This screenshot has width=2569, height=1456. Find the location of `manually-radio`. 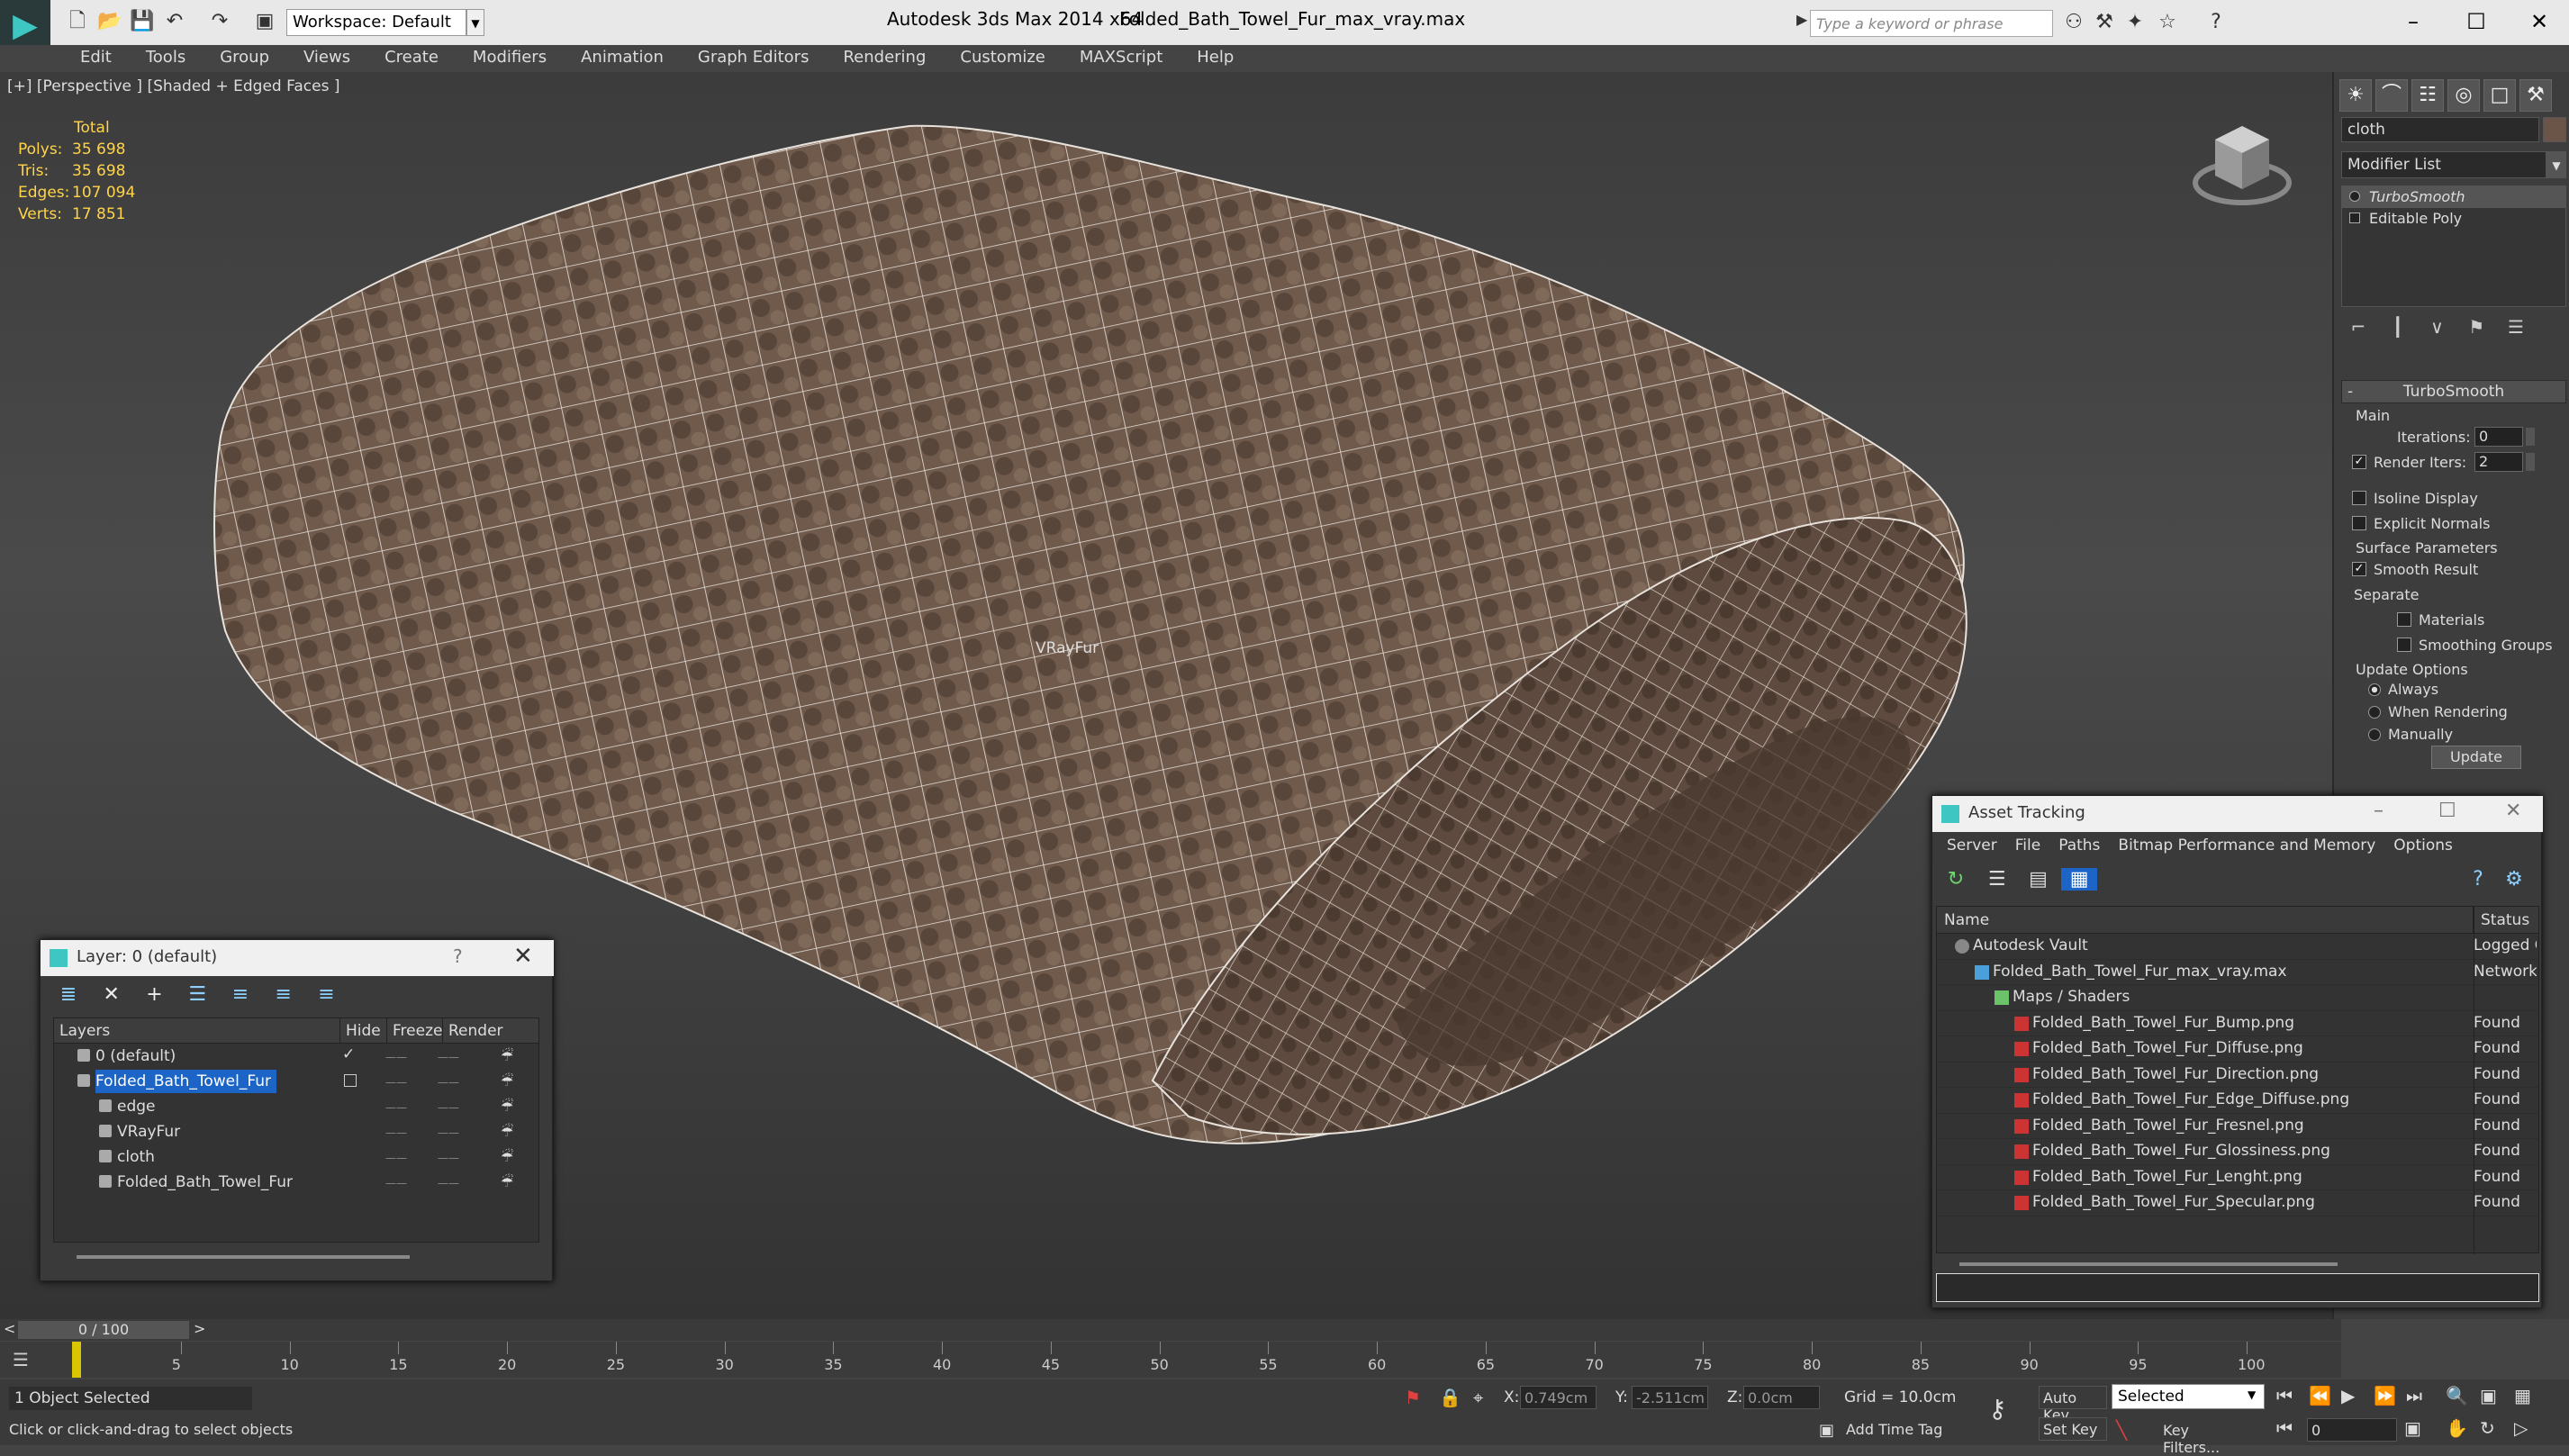

manually-radio is located at coordinates (2374, 734).